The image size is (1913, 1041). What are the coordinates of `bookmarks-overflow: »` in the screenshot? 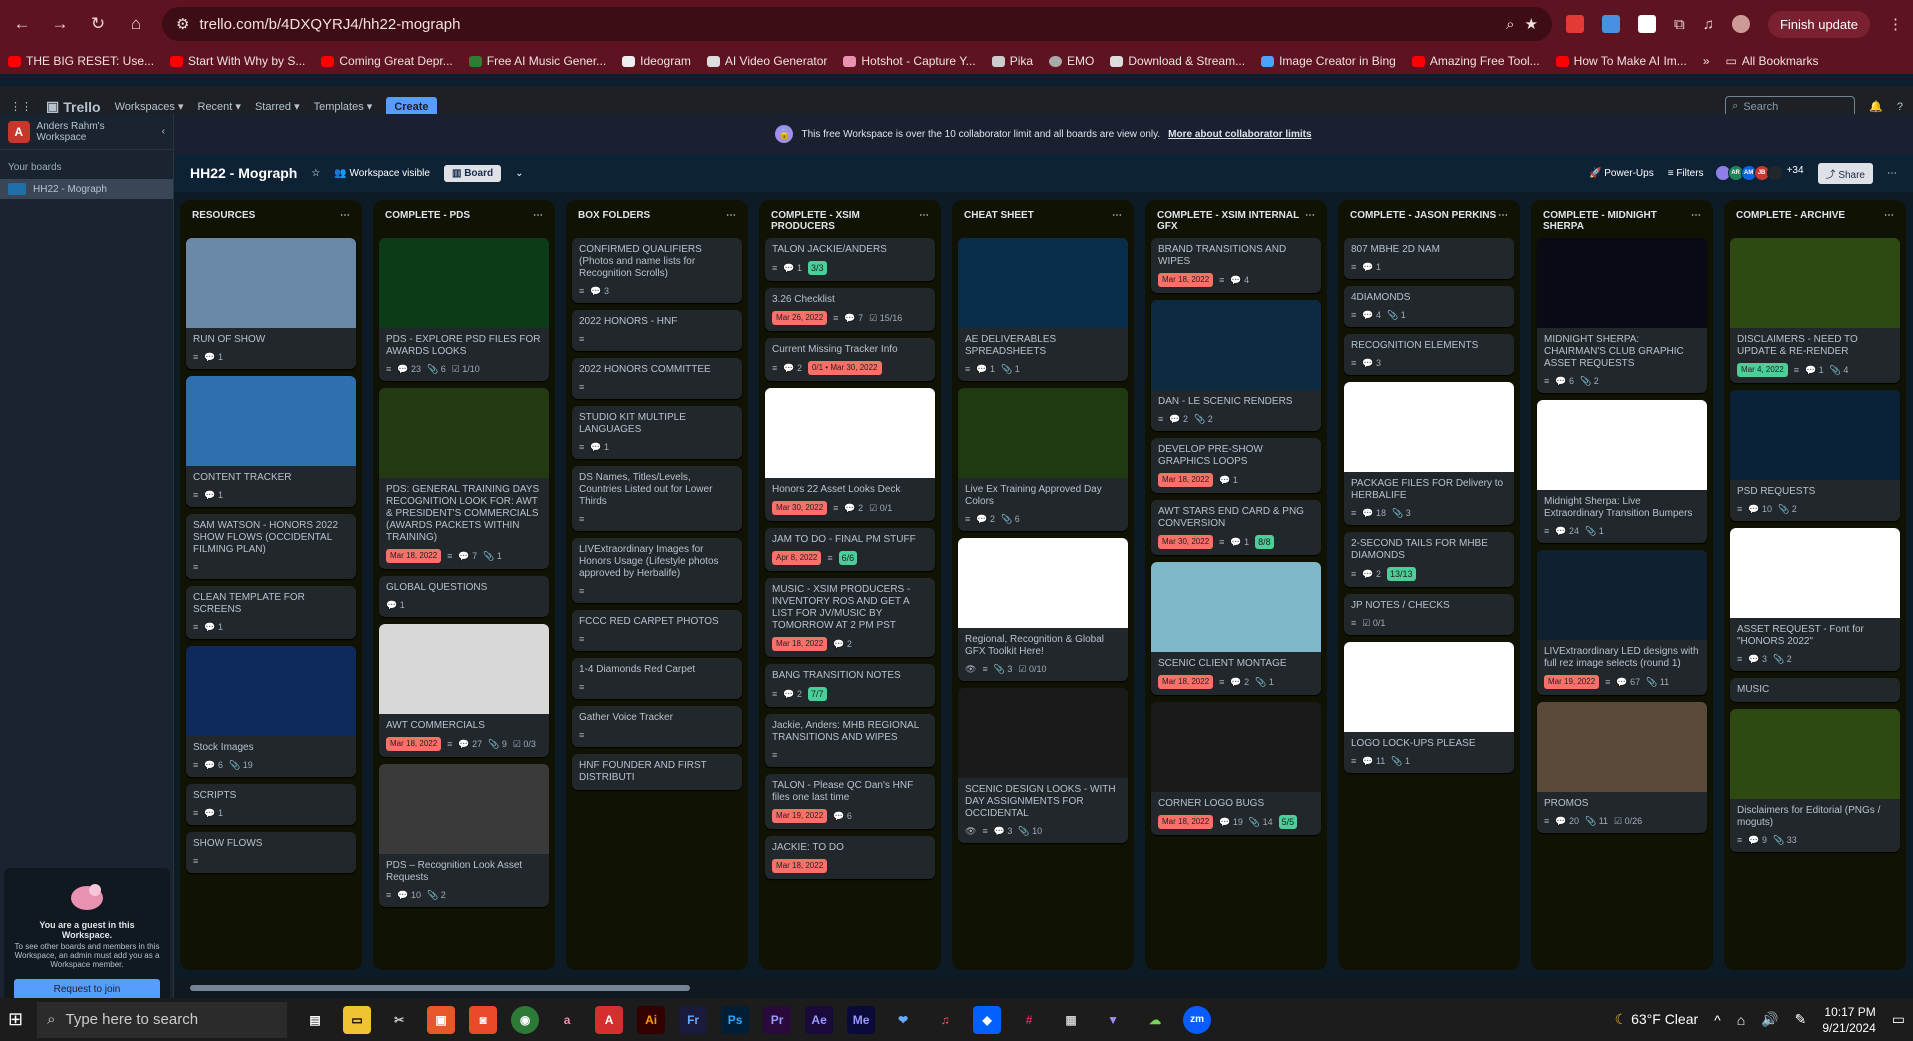 It's located at (1706, 61).